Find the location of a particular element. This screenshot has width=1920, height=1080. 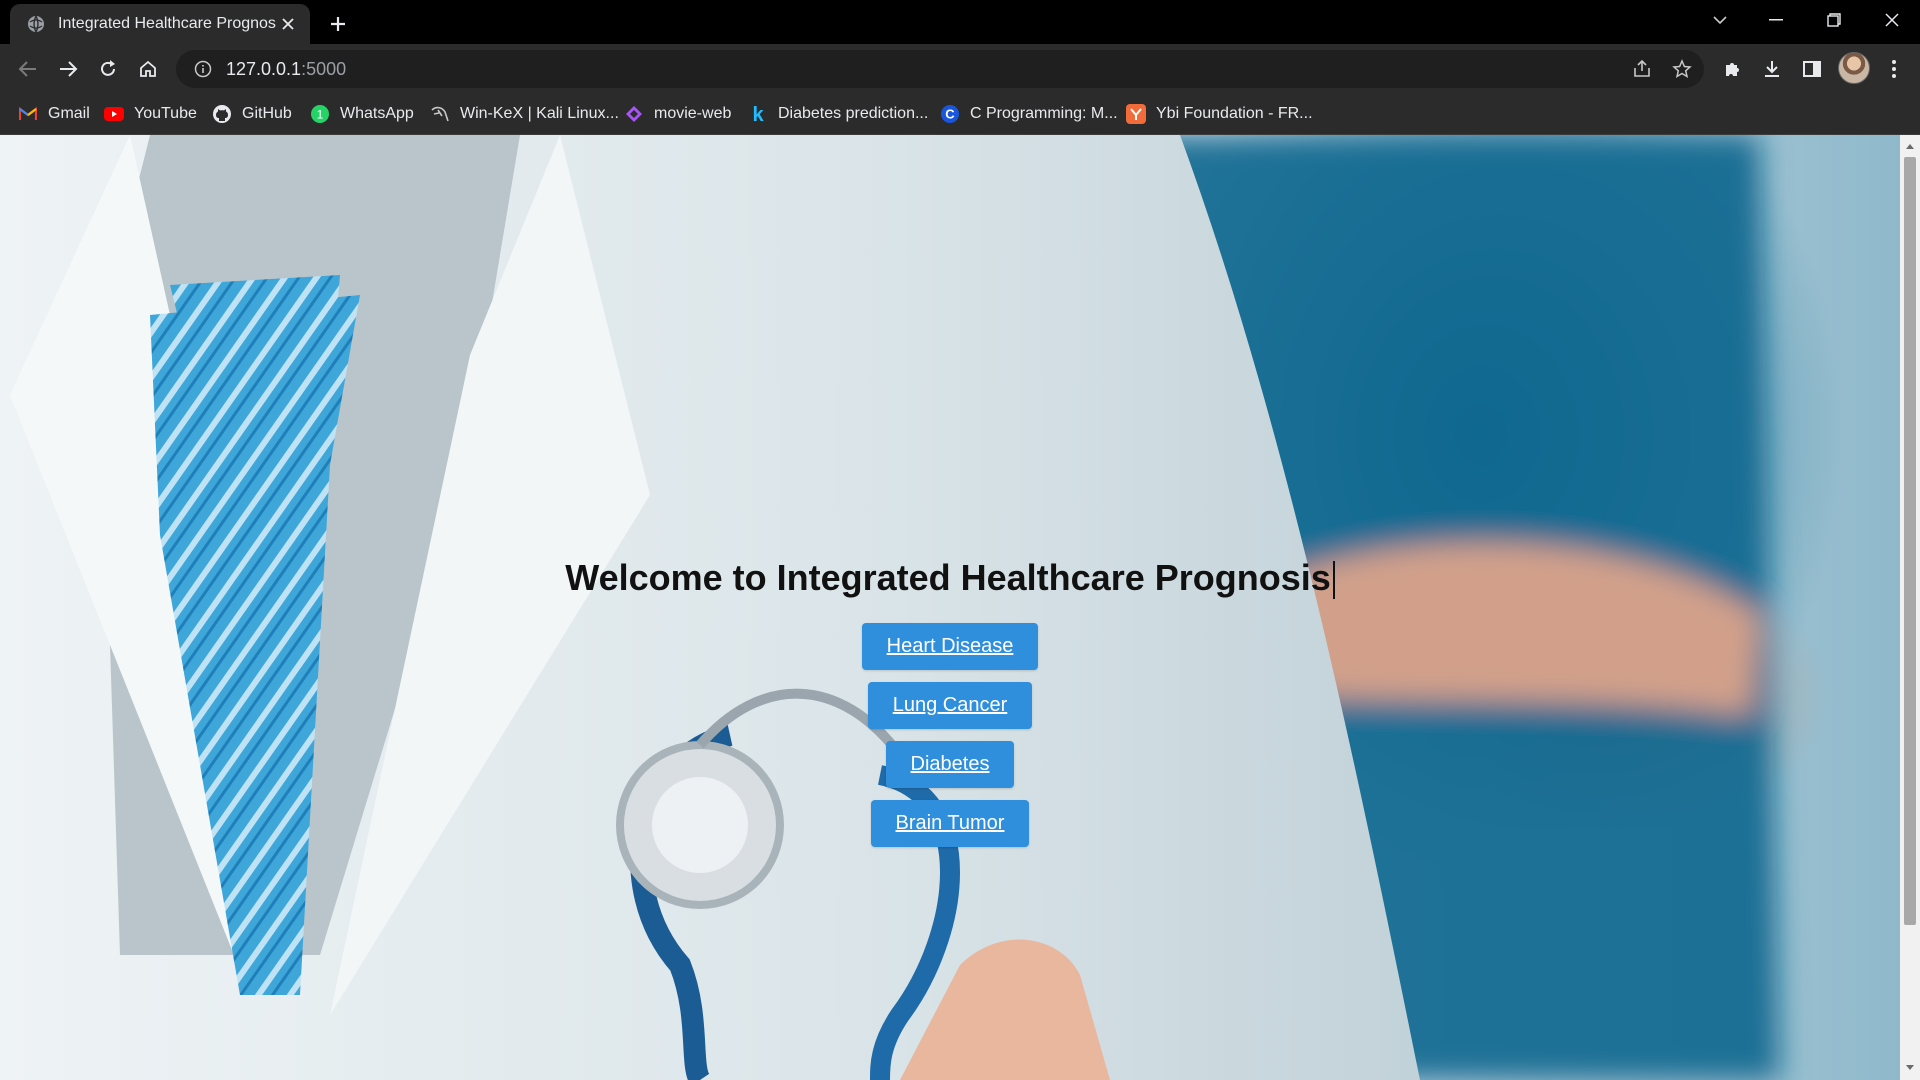

svg-text: C is located at coordinates (950, 114).